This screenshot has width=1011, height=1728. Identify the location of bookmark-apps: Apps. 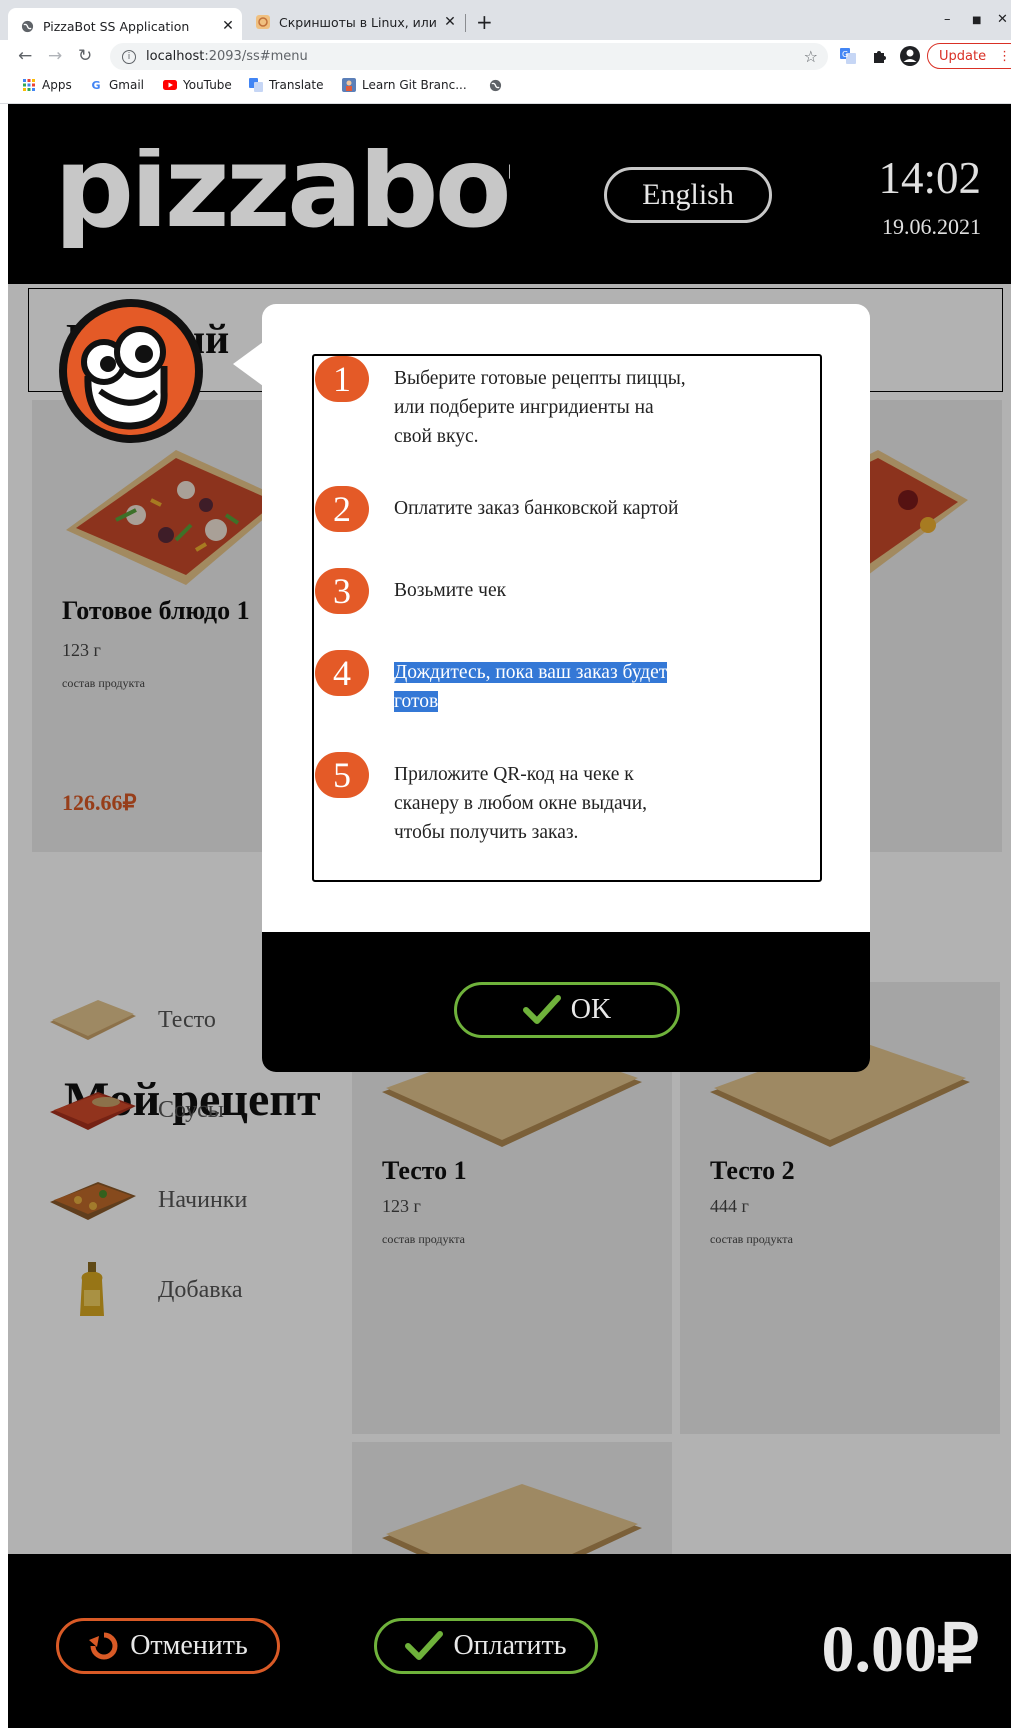
(47, 85).